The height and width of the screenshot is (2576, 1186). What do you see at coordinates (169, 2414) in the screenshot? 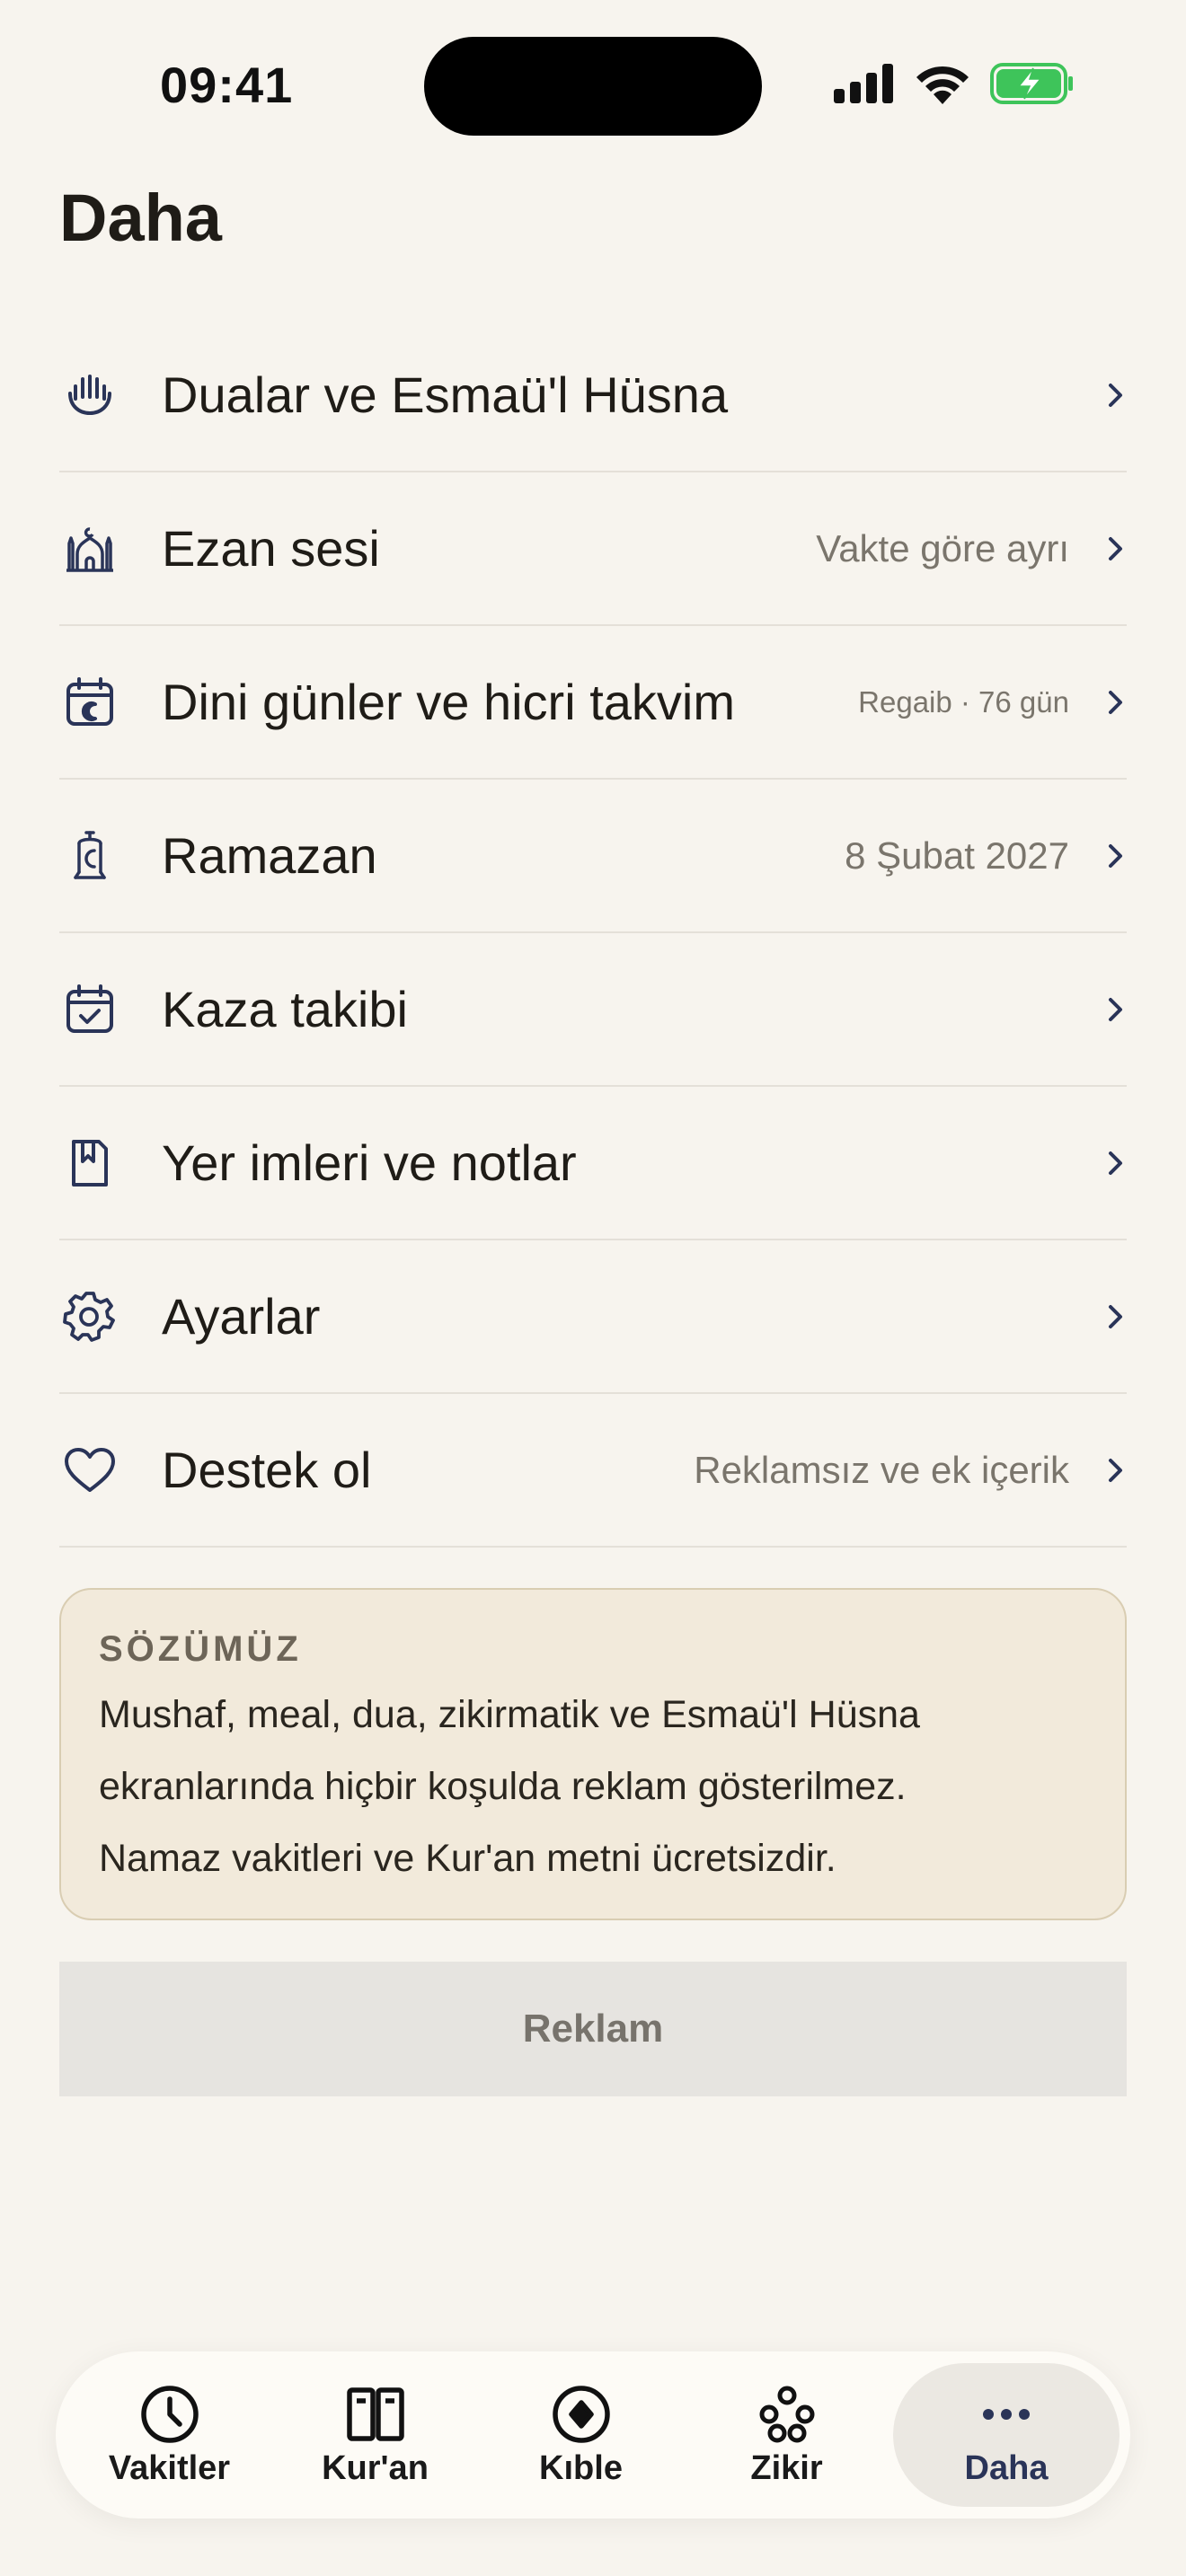
I see `clock-icon` at bounding box center [169, 2414].